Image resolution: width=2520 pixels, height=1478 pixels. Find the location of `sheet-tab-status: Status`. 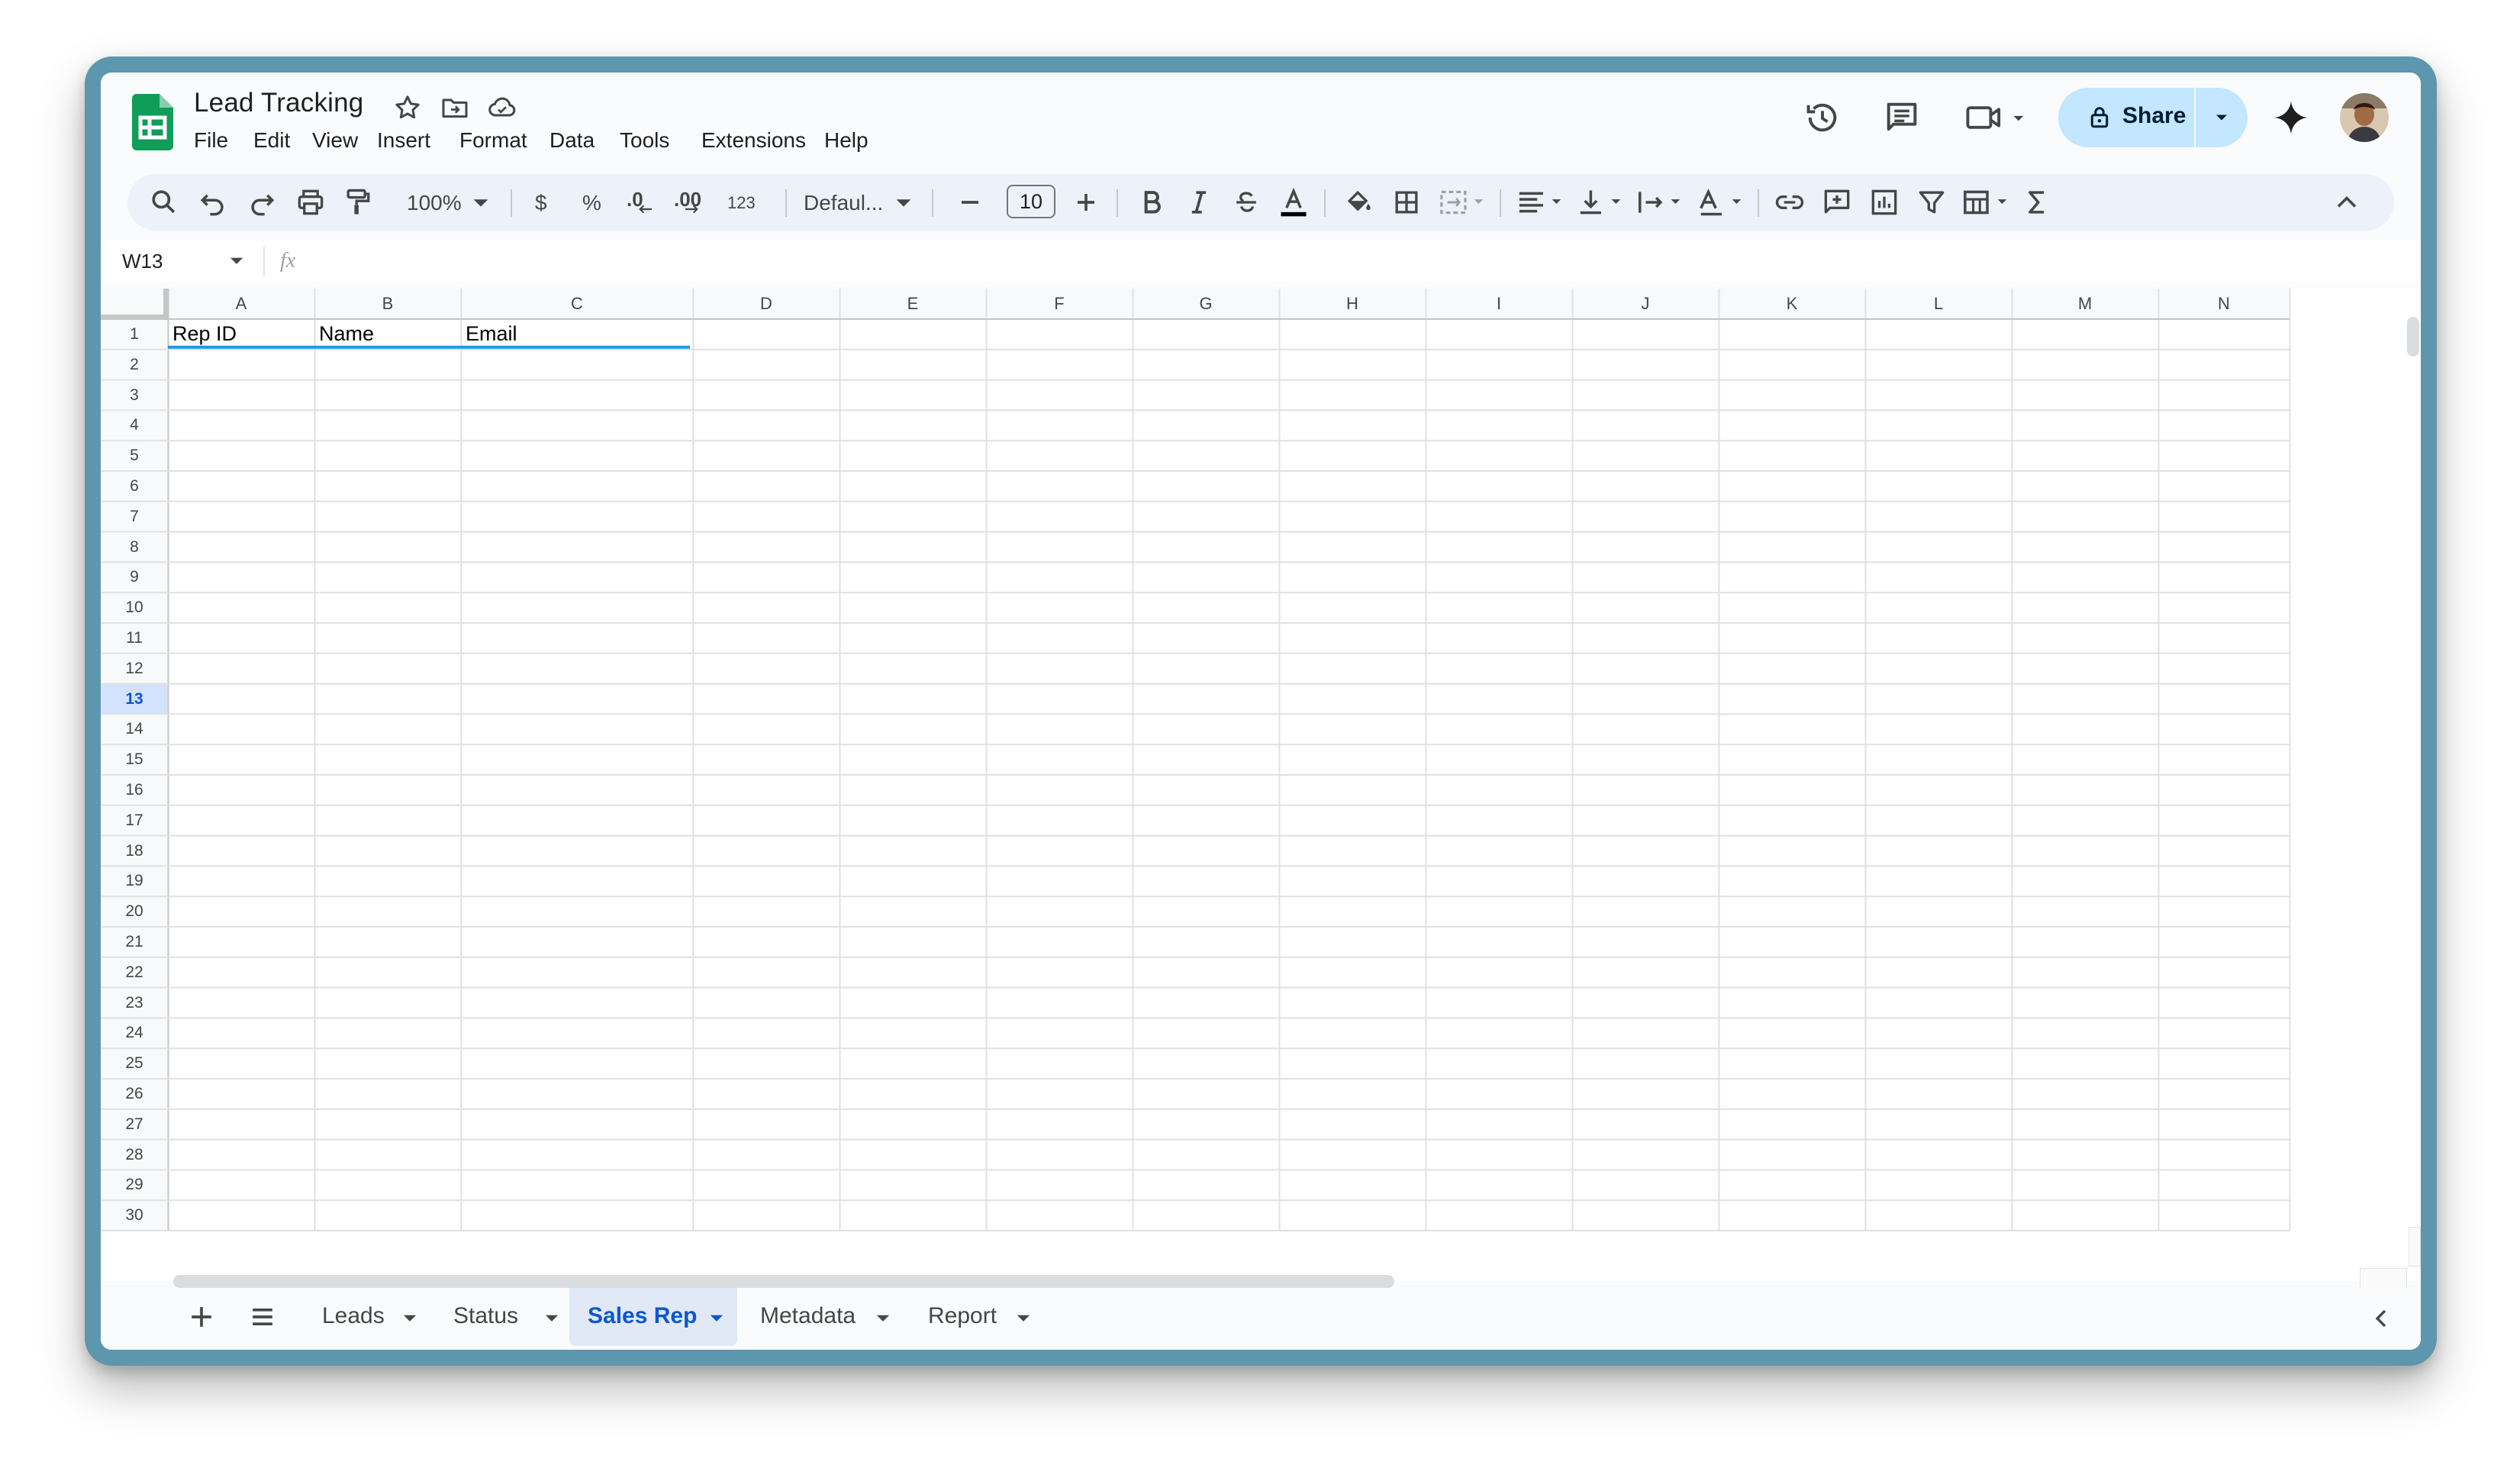

sheet-tab-status: Status is located at coordinates (503, 1317).